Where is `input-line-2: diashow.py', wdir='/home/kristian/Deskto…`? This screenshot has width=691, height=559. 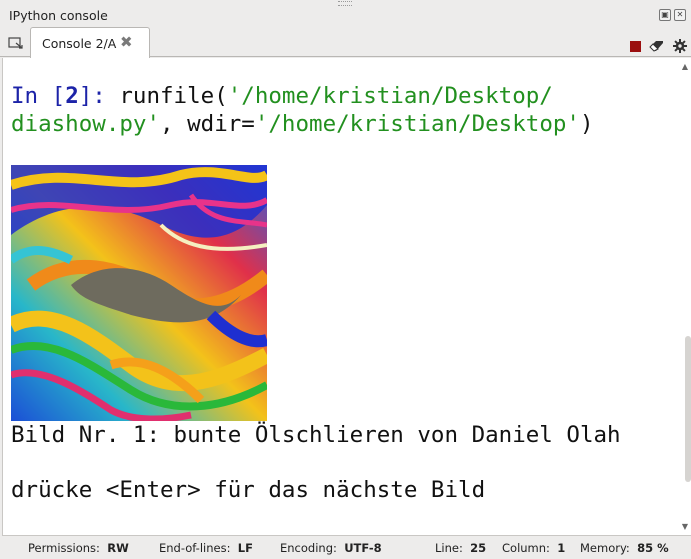 input-line-2: diashow.py', wdir='/home/kristian/Deskto… is located at coordinates (302, 124).